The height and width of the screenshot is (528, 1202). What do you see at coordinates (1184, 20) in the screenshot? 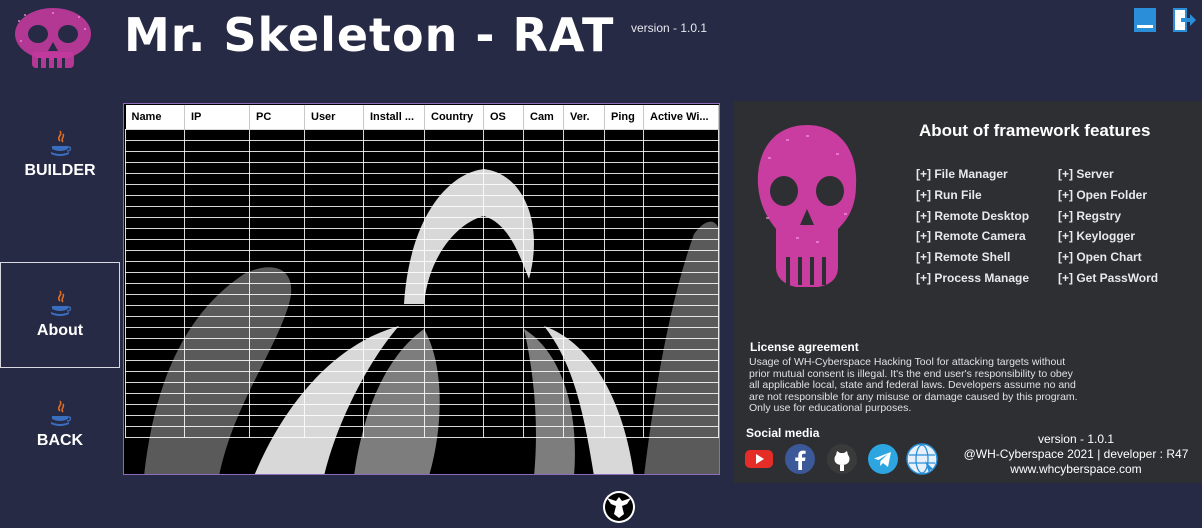
I see `exit-icon` at bounding box center [1184, 20].